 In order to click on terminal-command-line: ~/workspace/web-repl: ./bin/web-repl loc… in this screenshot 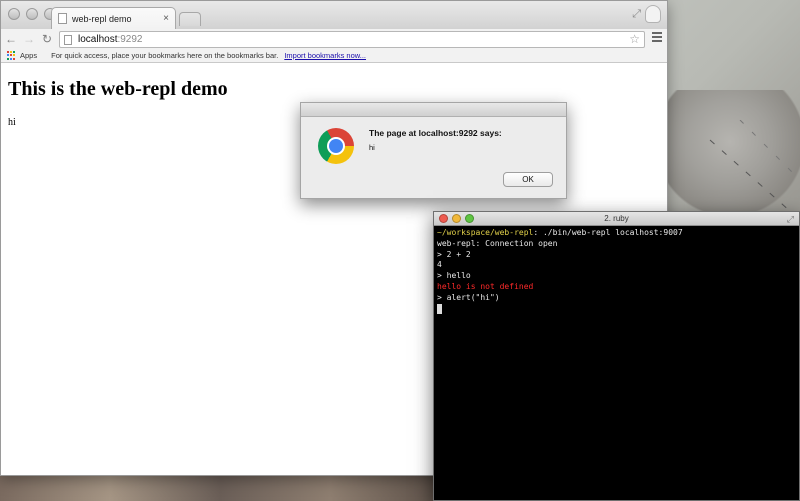, I will do `click(616, 233)`.